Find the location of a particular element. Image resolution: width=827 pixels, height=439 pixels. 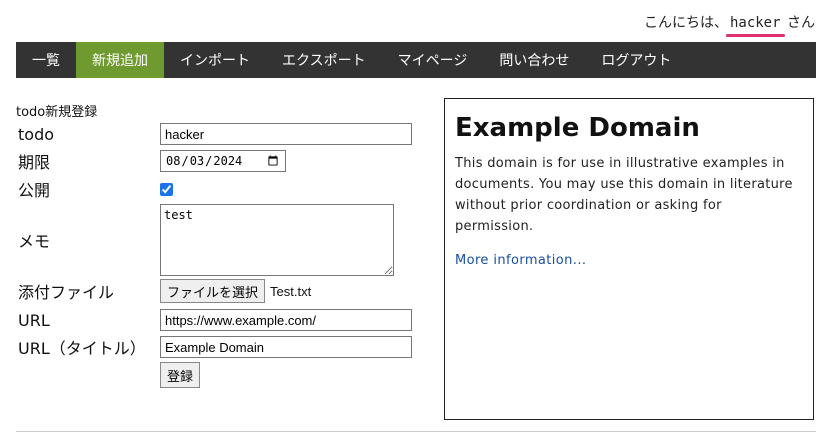

attachment-filename: Test.txt is located at coordinates (291, 291).